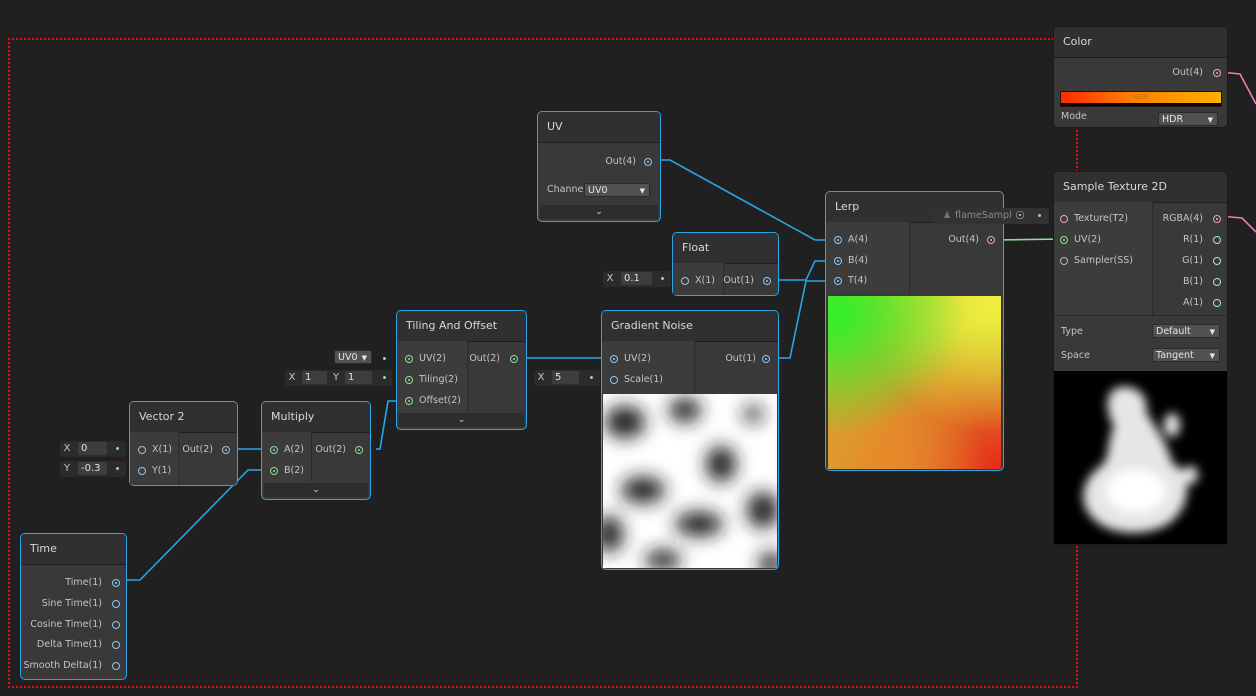 This screenshot has height=696, width=1256. I want to click on float-x-label: X, so click(610, 278).